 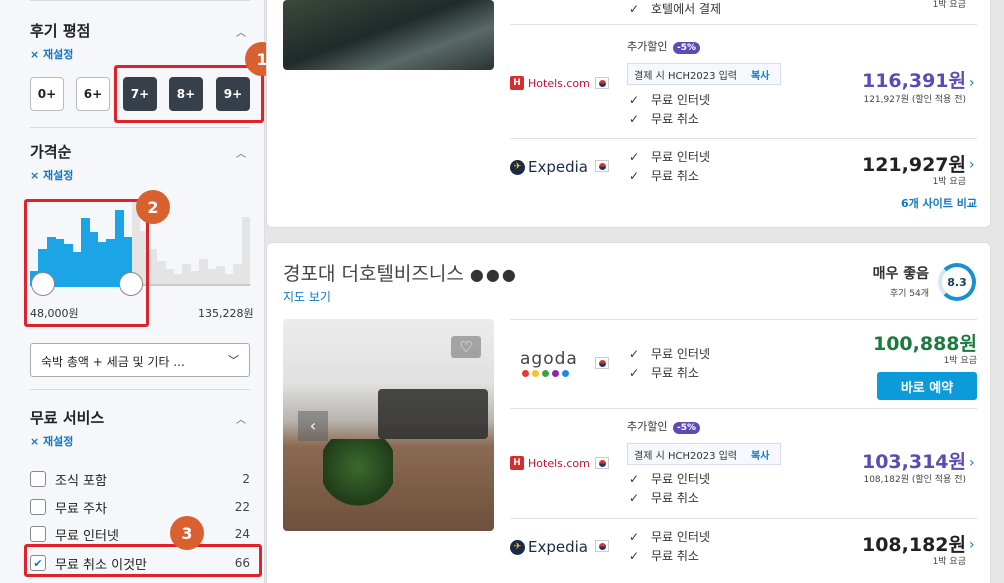 I want to click on highlight-box-free-cancel, so click(x=143, y=560).